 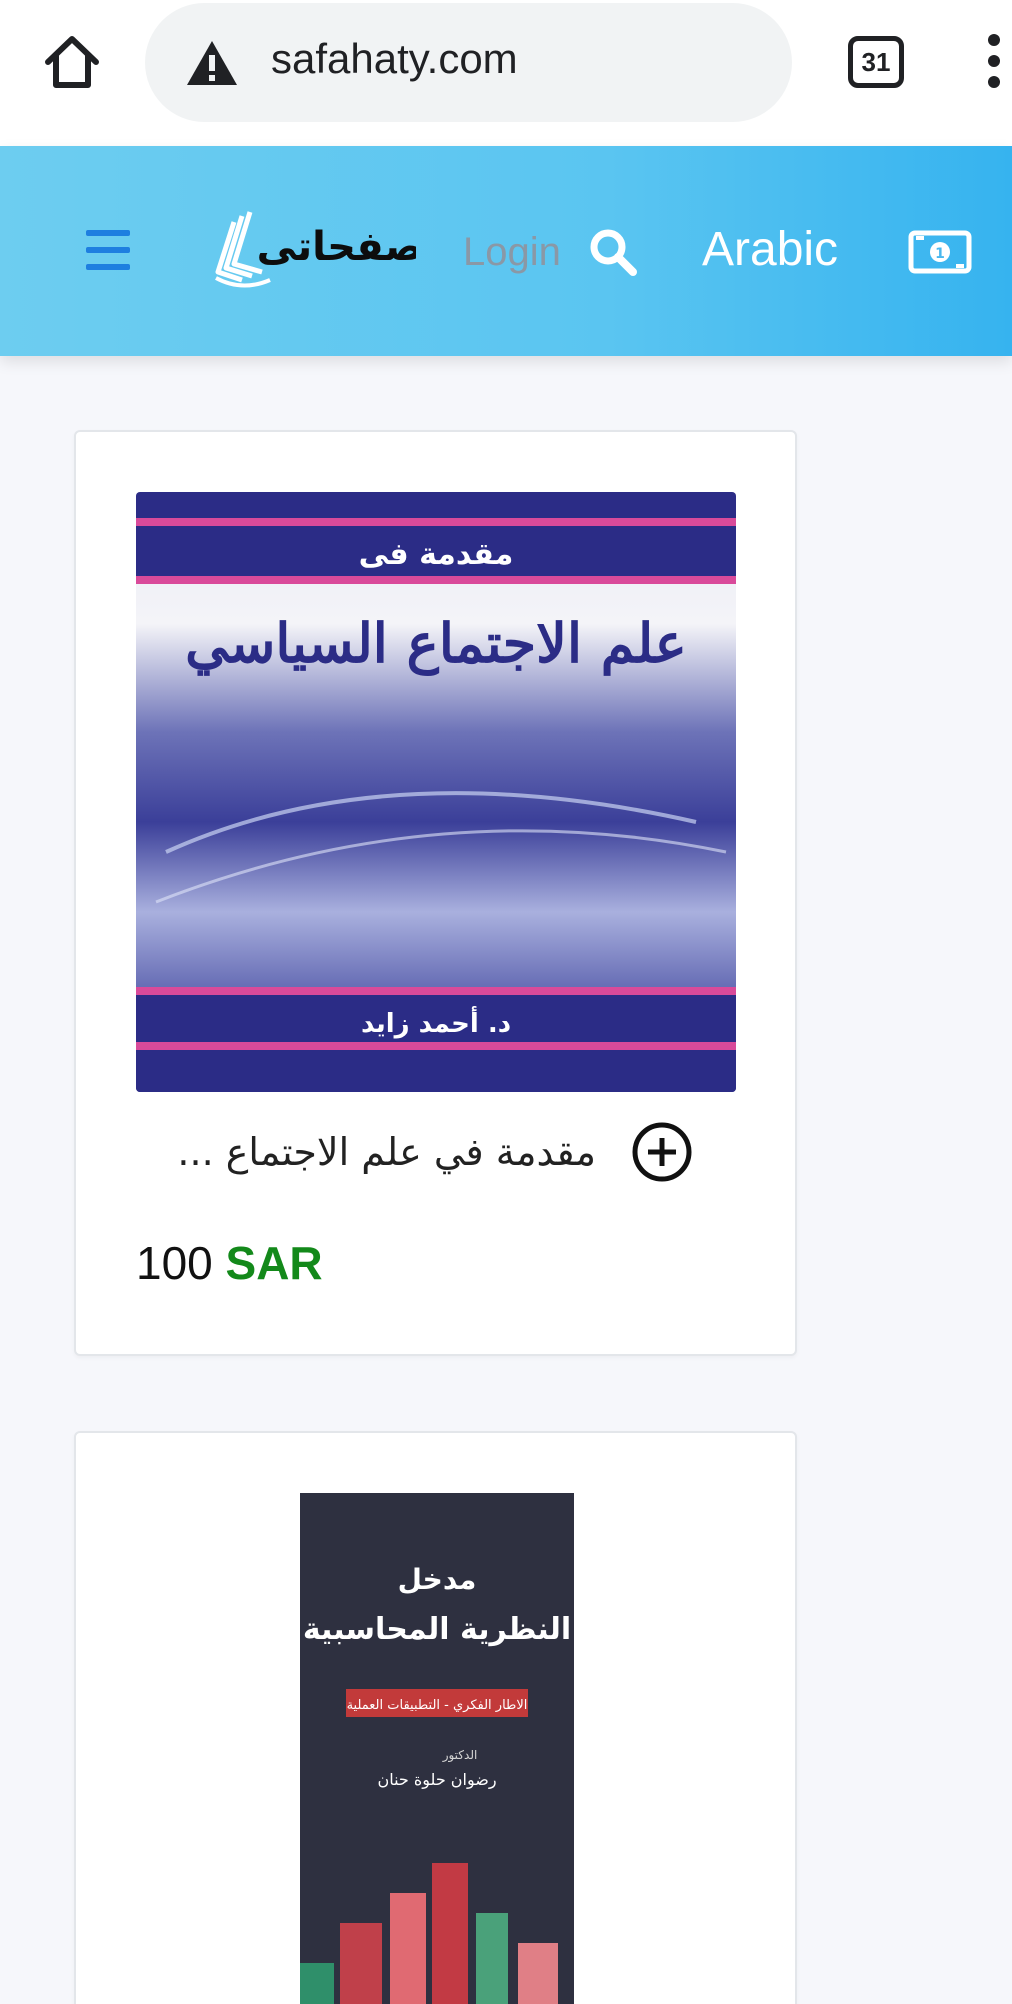 I want to click on browser-toolbar: safahaty.com 31, so click(x=506, y=73).